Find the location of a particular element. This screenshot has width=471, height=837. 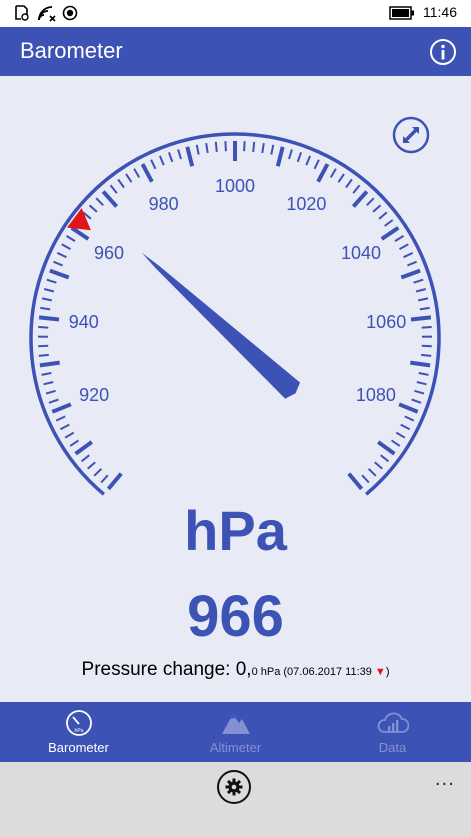

svg-text: hPa is located at coordinates (79, 731).